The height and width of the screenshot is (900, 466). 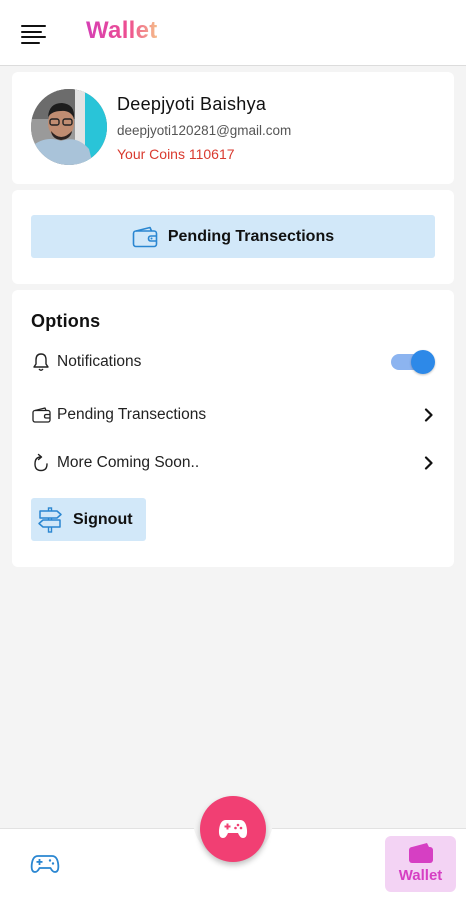 What do you see at coordinates (103, 519) in the screenshot?
I see `signout-label: Signout` at bounding box center [103, 519].